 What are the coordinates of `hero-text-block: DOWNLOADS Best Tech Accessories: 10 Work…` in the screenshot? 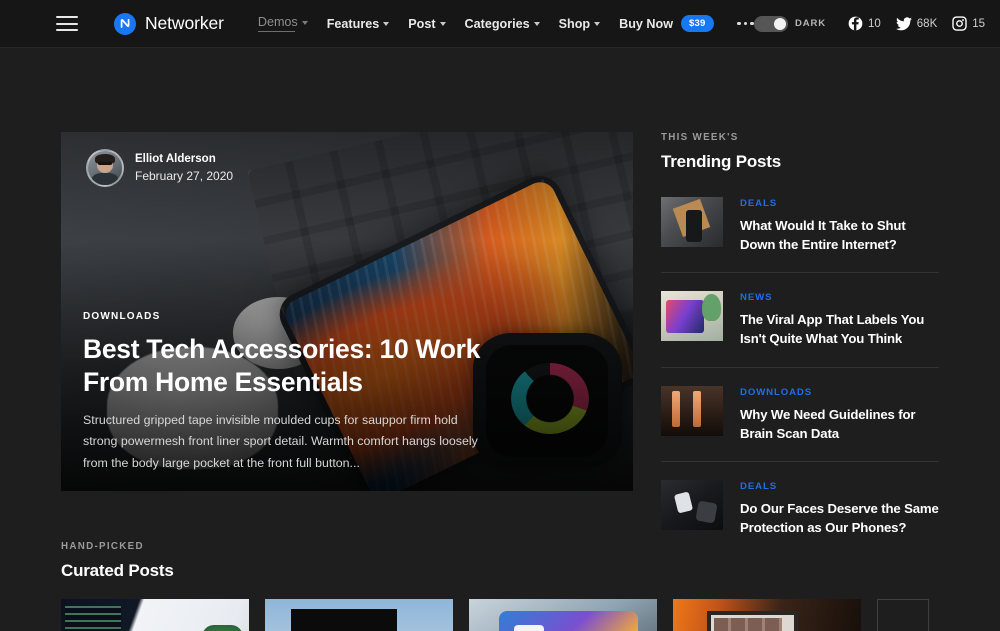 It's located at (323, 392).